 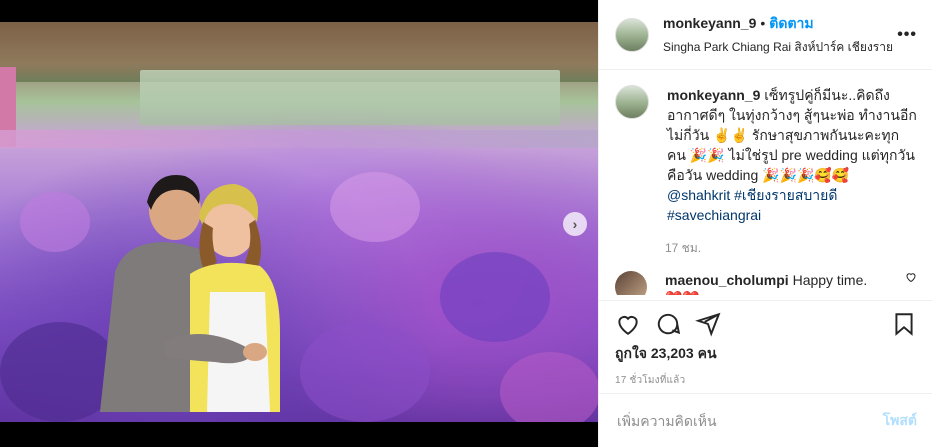 I want to click on photo-couple, so click(x=190, y=293).